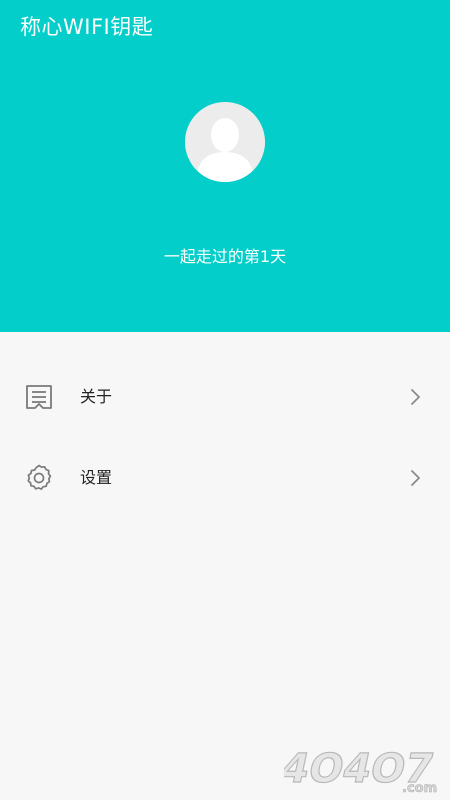 This screenshot has height=800, width=450. What do you see at coordinates (96, 396) in the screenshot?
I see `menu-item-about-label: 关于` at bounding box center [96, 396].